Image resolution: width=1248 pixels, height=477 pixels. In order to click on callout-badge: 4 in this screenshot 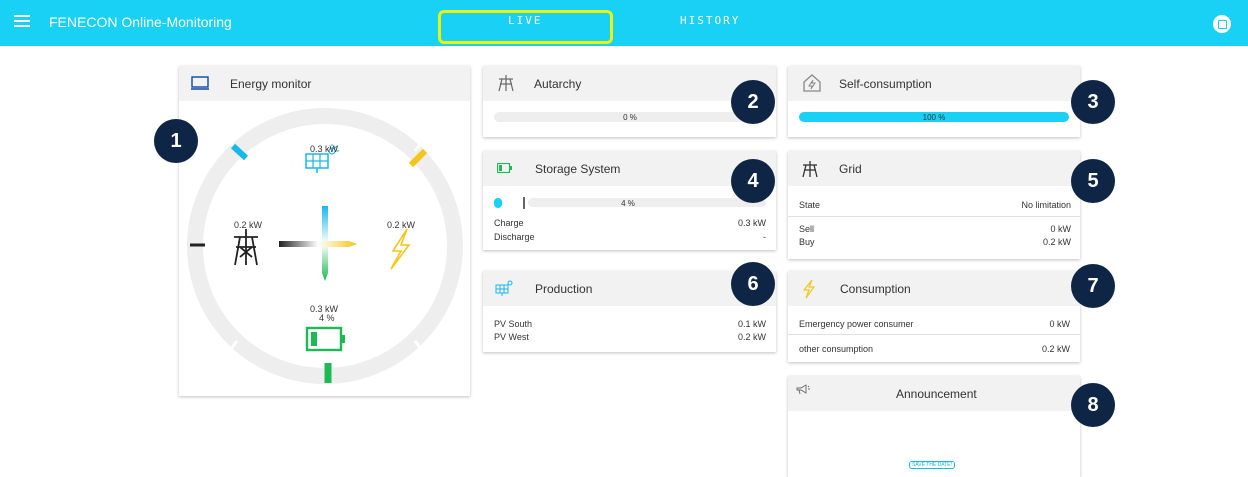, I will do `click(753, 181)`.